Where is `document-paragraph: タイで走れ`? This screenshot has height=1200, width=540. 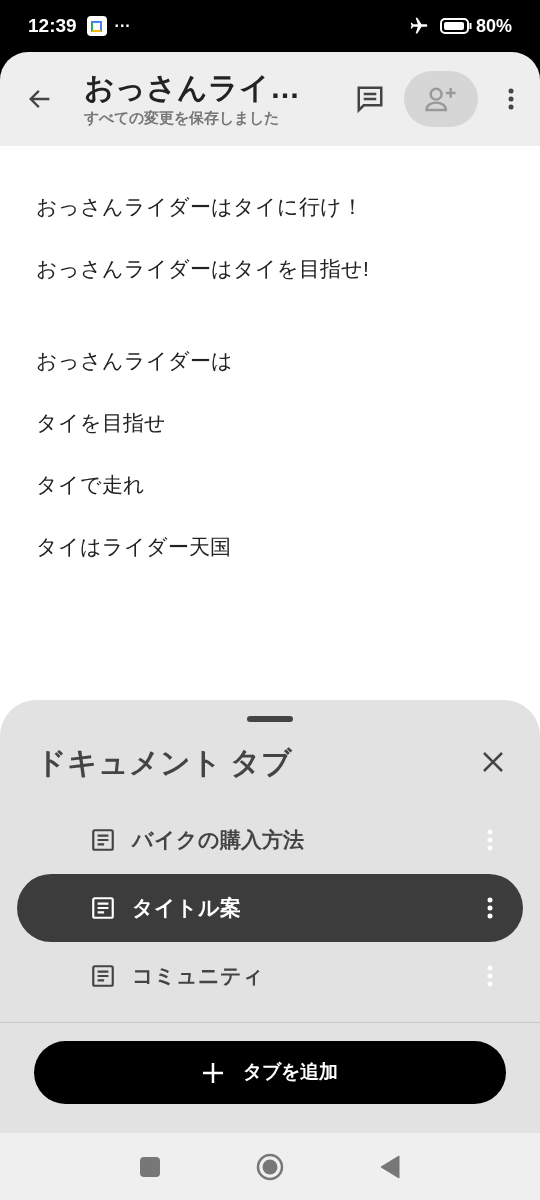 document-paragraph: タイで走れ is located at coordinates (91, 485).